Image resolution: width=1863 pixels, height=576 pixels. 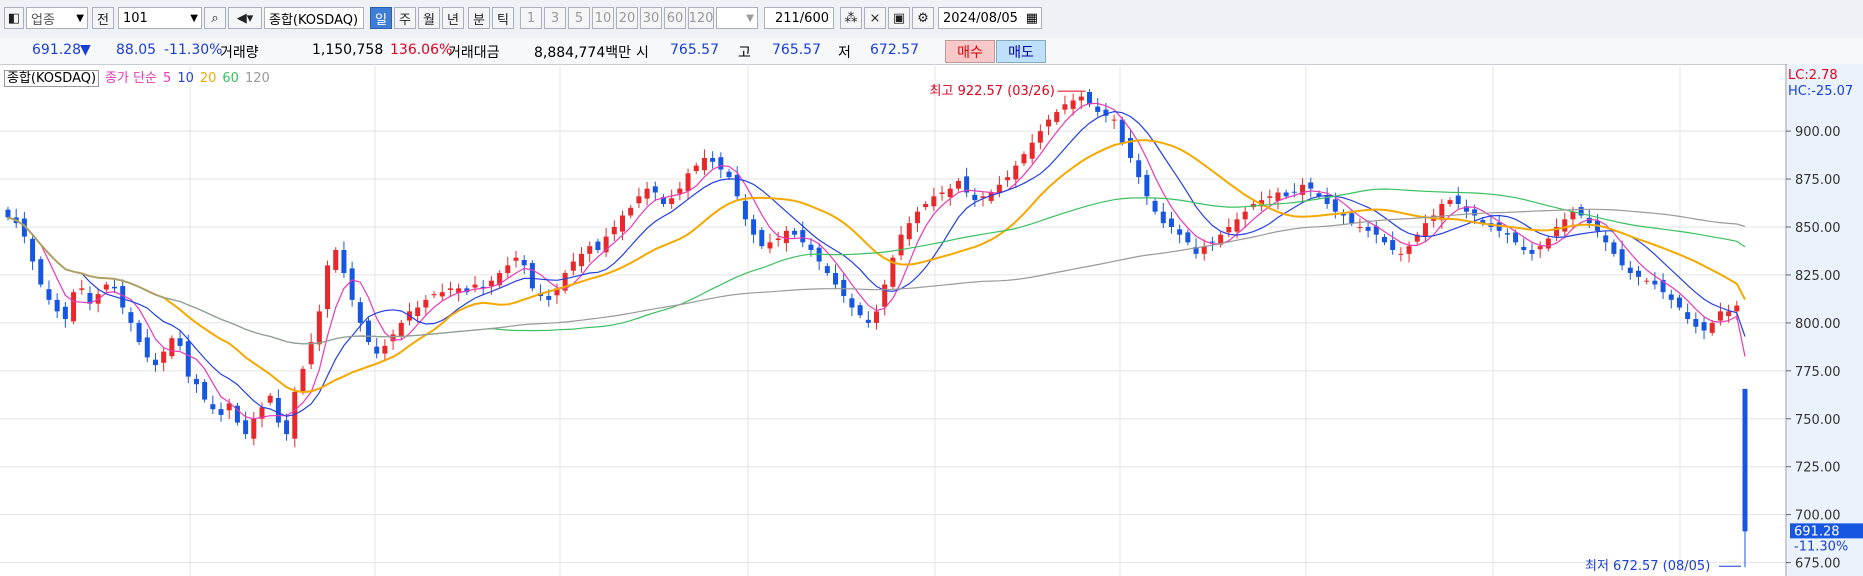 What do you see at coordinates (314, 18) in the screenshot?
I see `index-name-field: 종합(KOSDAQ)` at bounding box center [314, 18].